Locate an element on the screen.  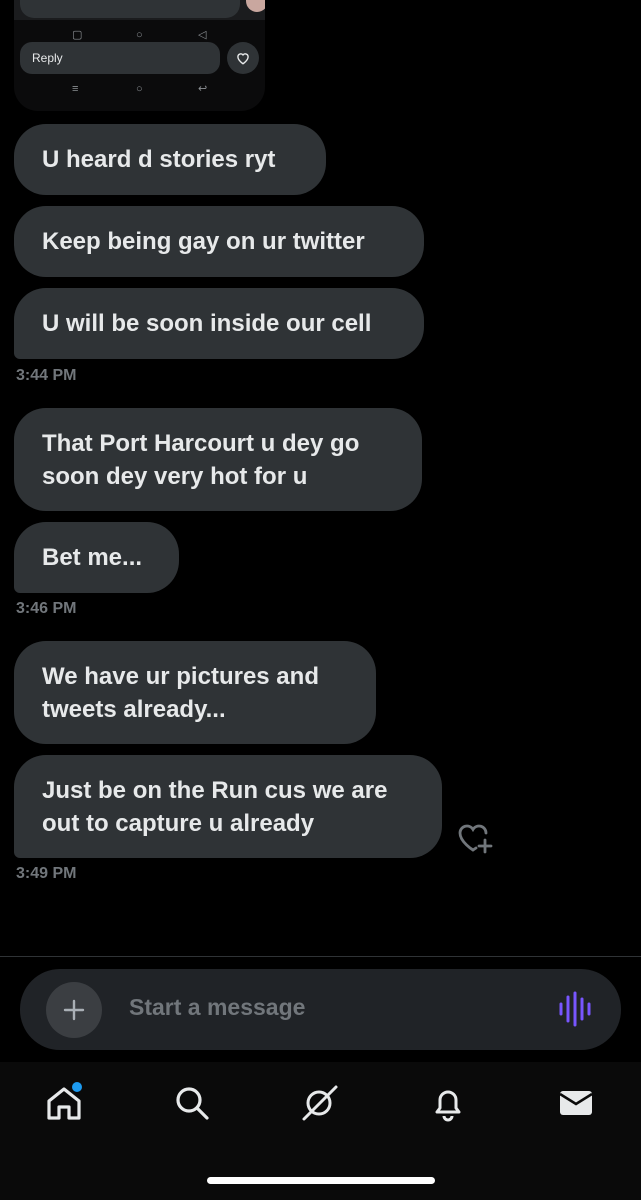
message-text: U will be soon inside our cell is located at coordinates (207, 323).